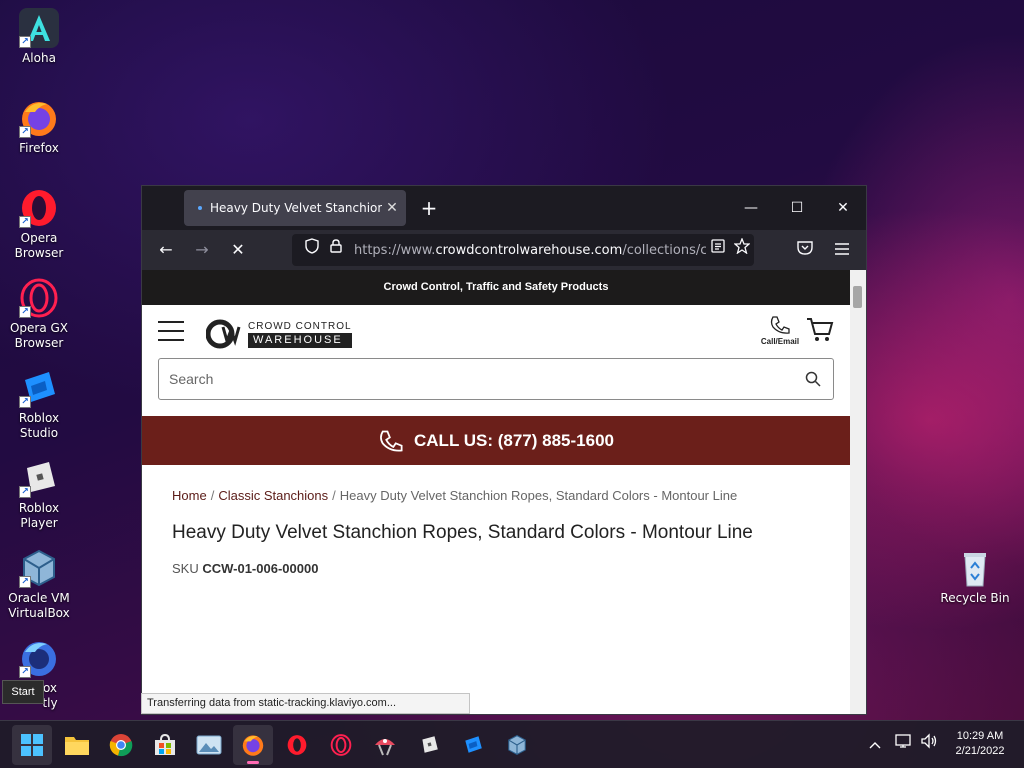 The image size is (1024, 768). Describe the element at coordinates (980, 744) in the screenshot. I see `system-clock: 10:29 AM 2/21/2022` at that location.